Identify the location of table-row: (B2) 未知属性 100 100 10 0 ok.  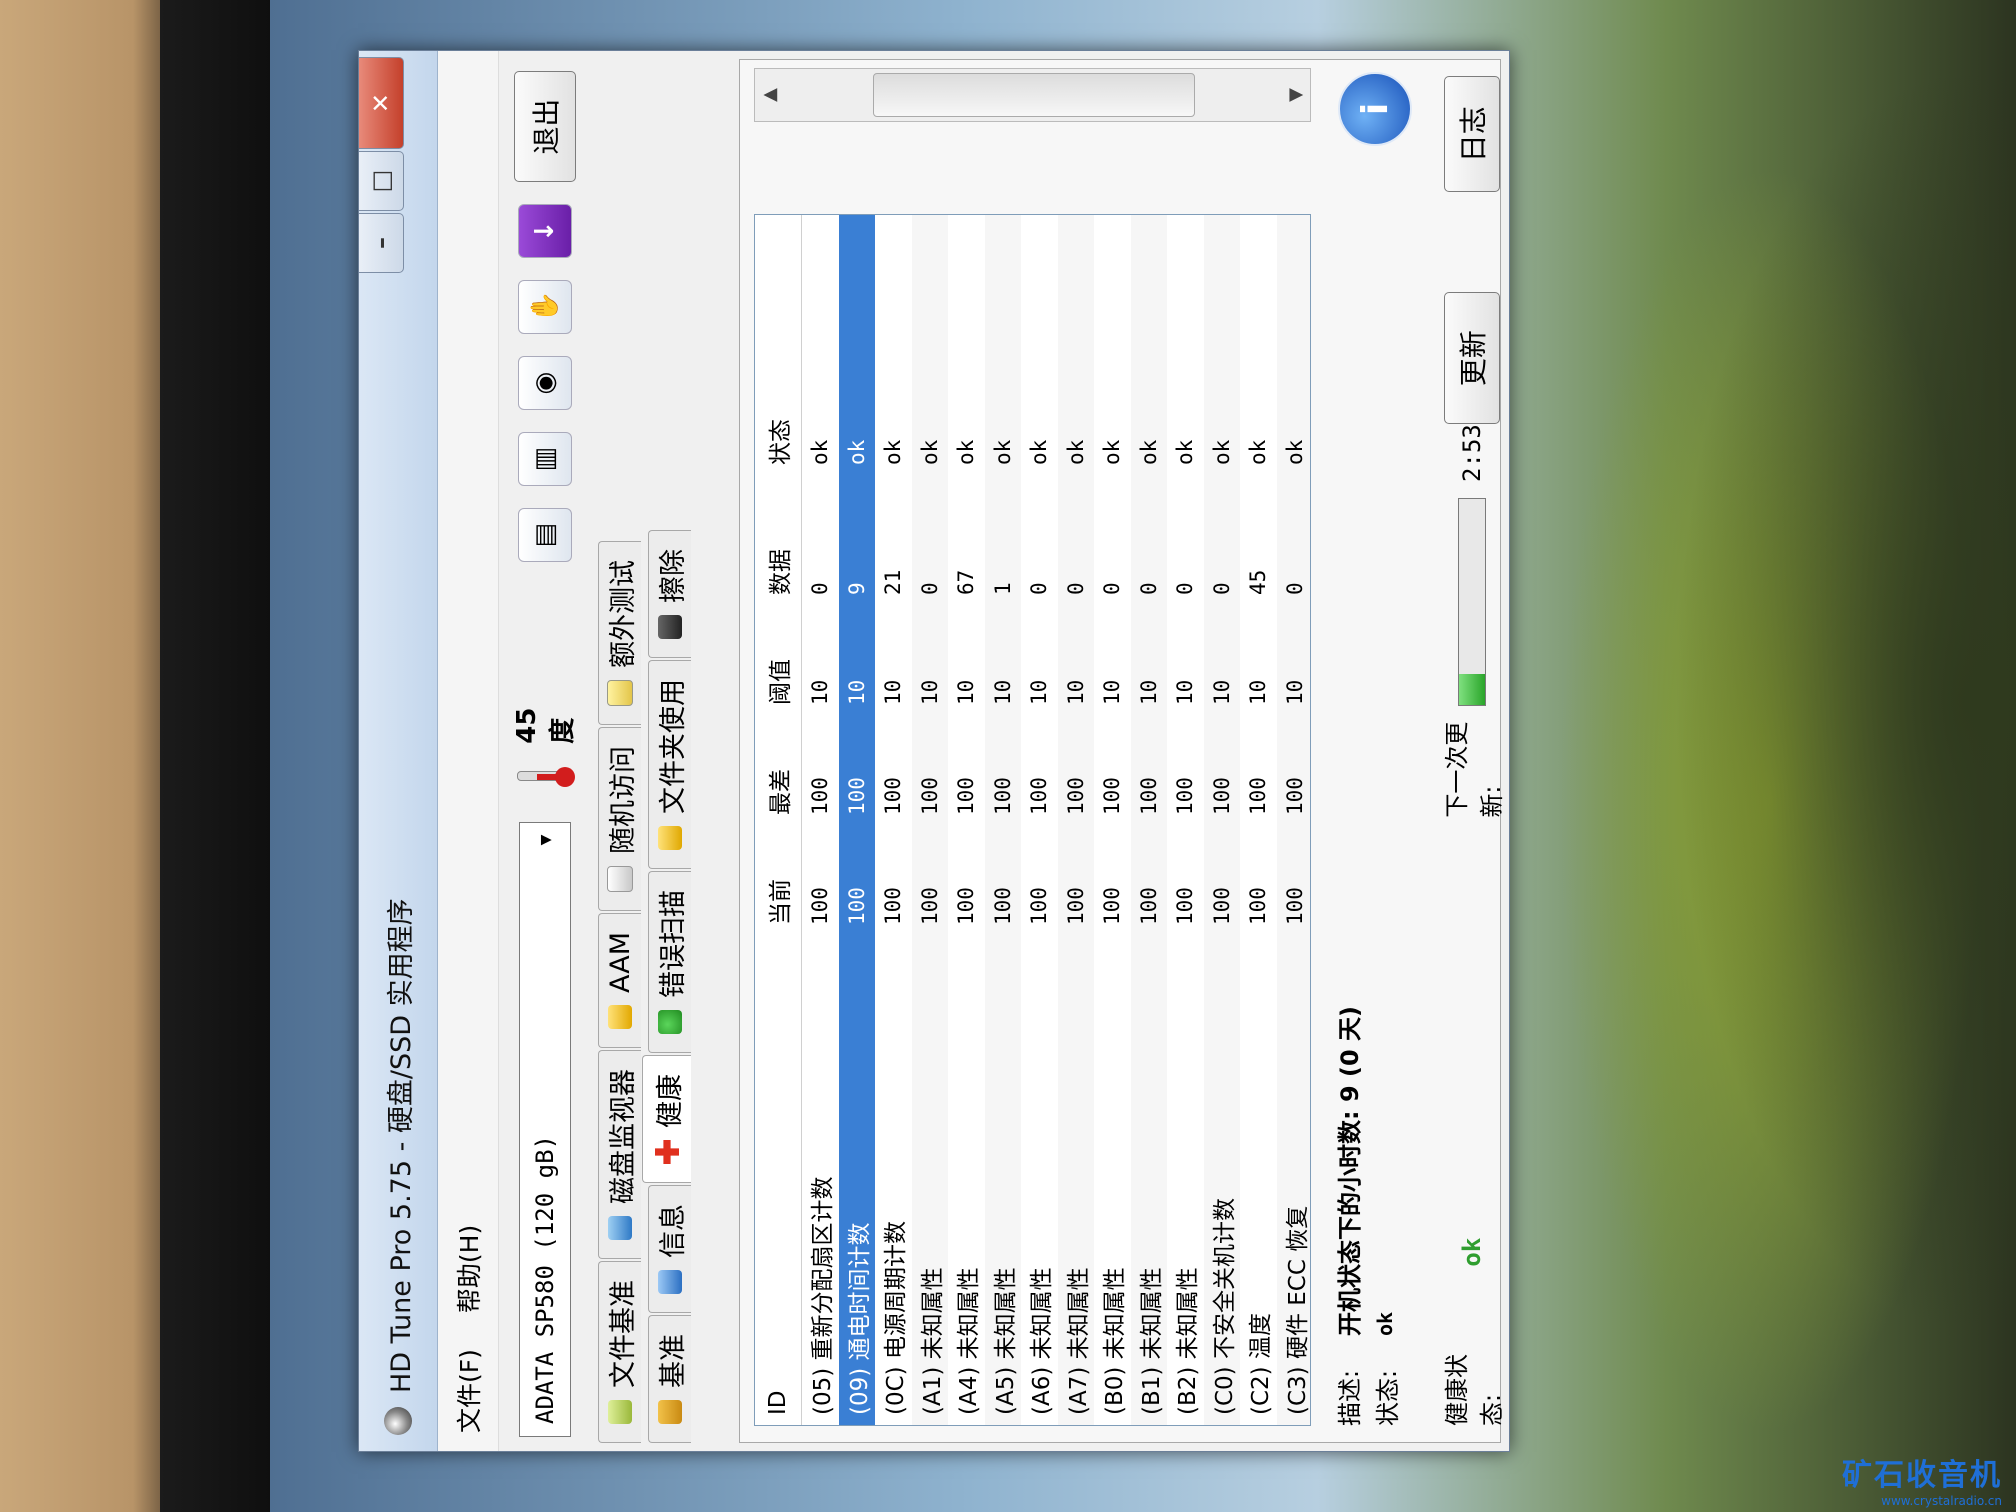
(1185, 820).